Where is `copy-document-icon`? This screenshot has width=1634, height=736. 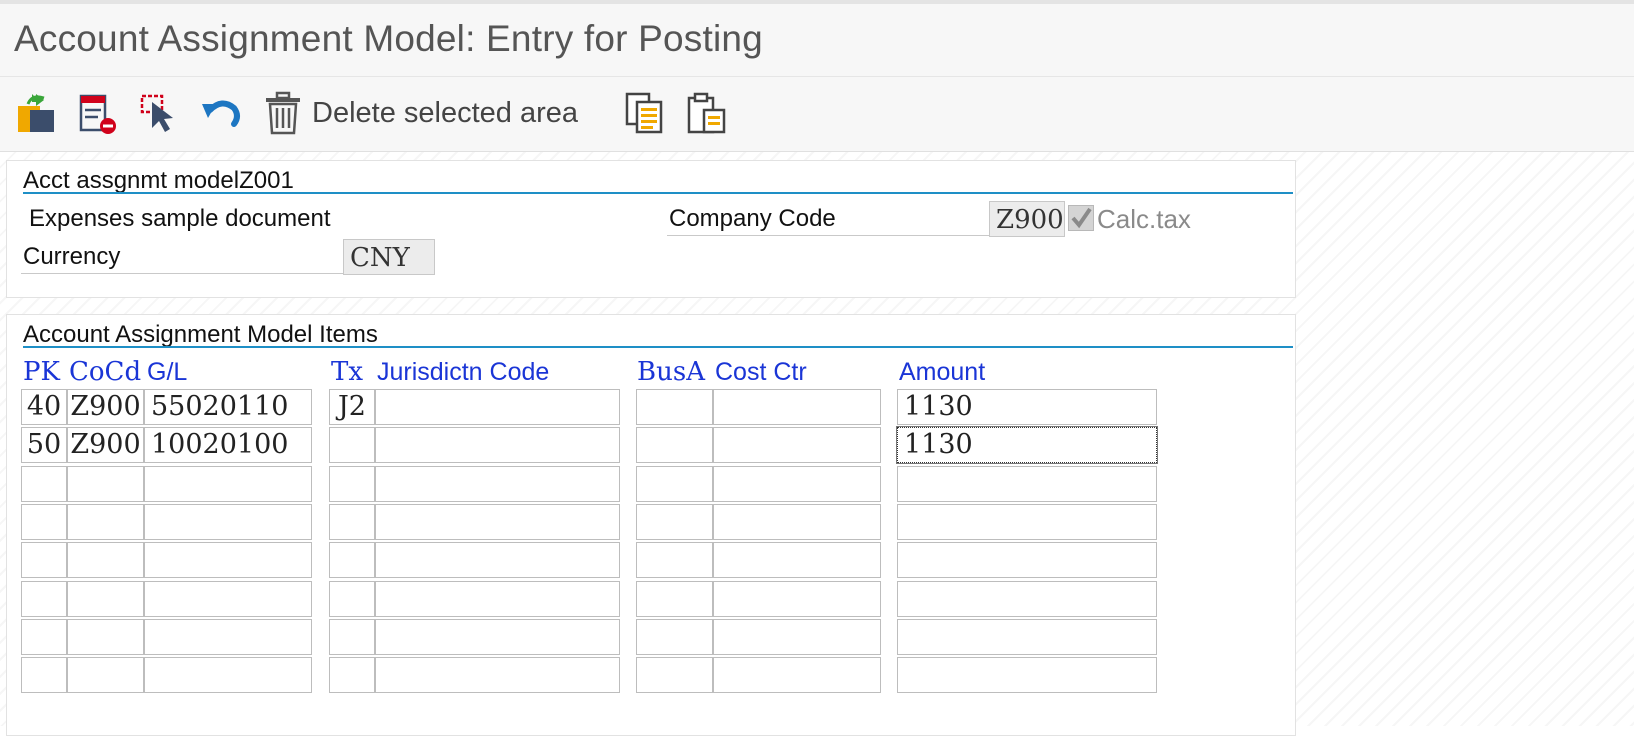 copy-document-icon is located at coordinates (645, 113).